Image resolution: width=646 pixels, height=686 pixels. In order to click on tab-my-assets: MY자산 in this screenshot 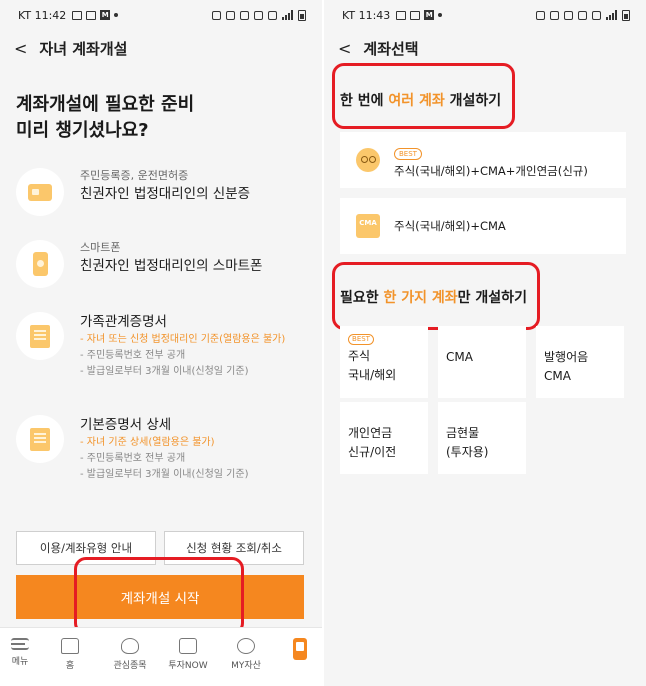, I will do `click(246, 654)`.